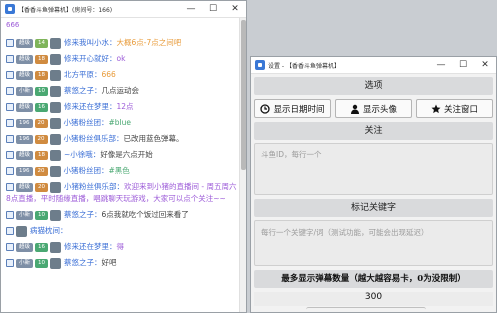 The height and width of the screenshot is (313, 497). What do you see at coordinates (109, 262) in the screenshot?
I see `message-text: 好吧` at bounding box center [109, 262].